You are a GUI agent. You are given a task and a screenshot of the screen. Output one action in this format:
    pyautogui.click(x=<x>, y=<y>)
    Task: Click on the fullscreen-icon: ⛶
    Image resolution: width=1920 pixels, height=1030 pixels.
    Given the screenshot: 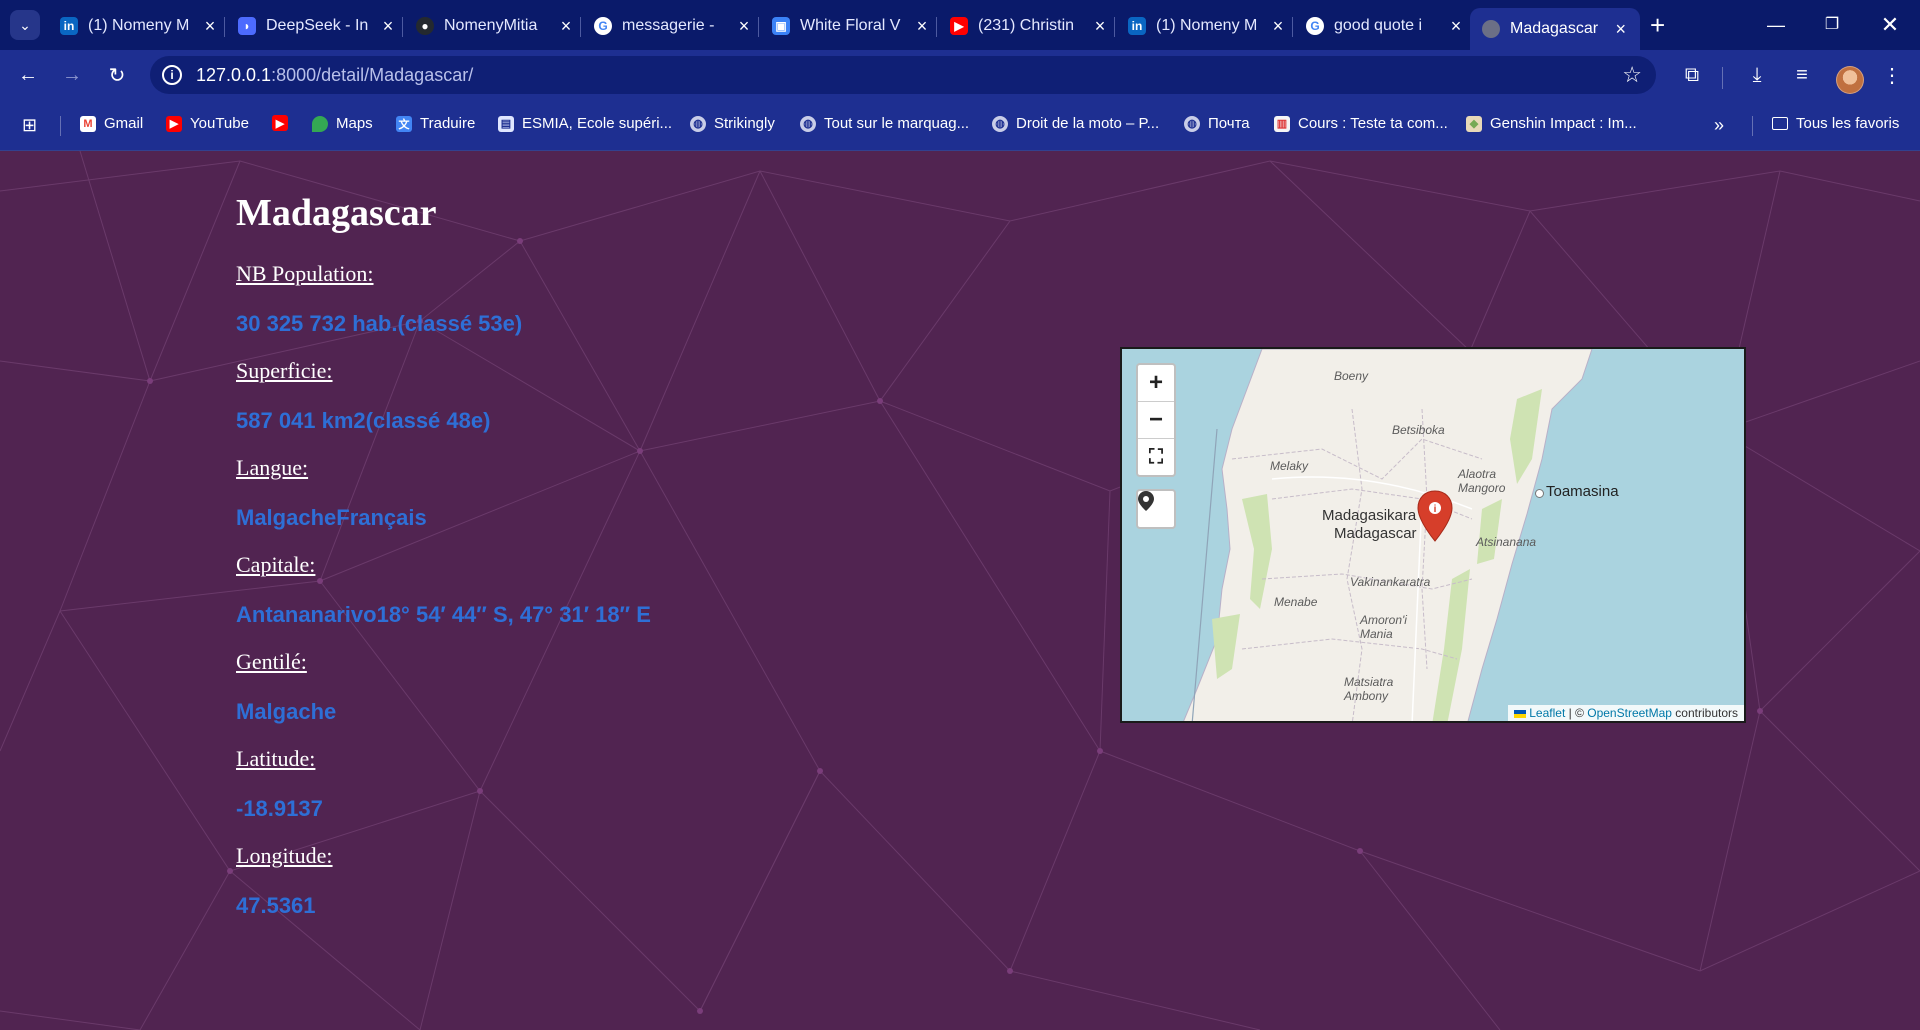 What is the action you would take?
    pyautogui.click(x=1156, y=456)
    